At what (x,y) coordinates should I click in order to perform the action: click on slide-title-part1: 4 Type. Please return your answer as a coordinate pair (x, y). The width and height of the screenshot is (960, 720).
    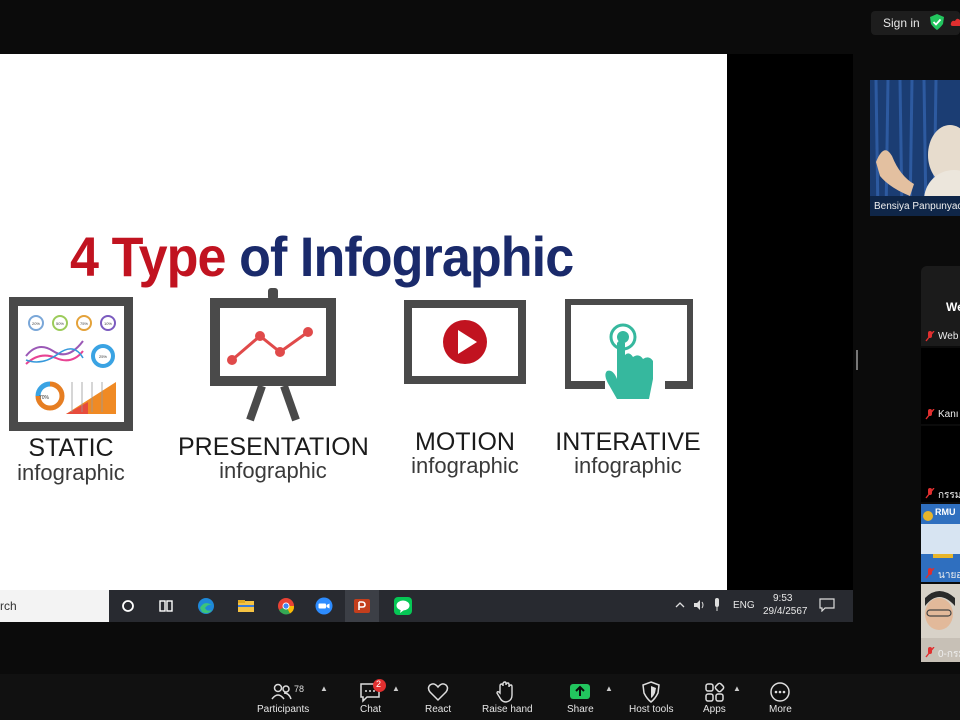
    Looking at the image, I should click on (148, 256).